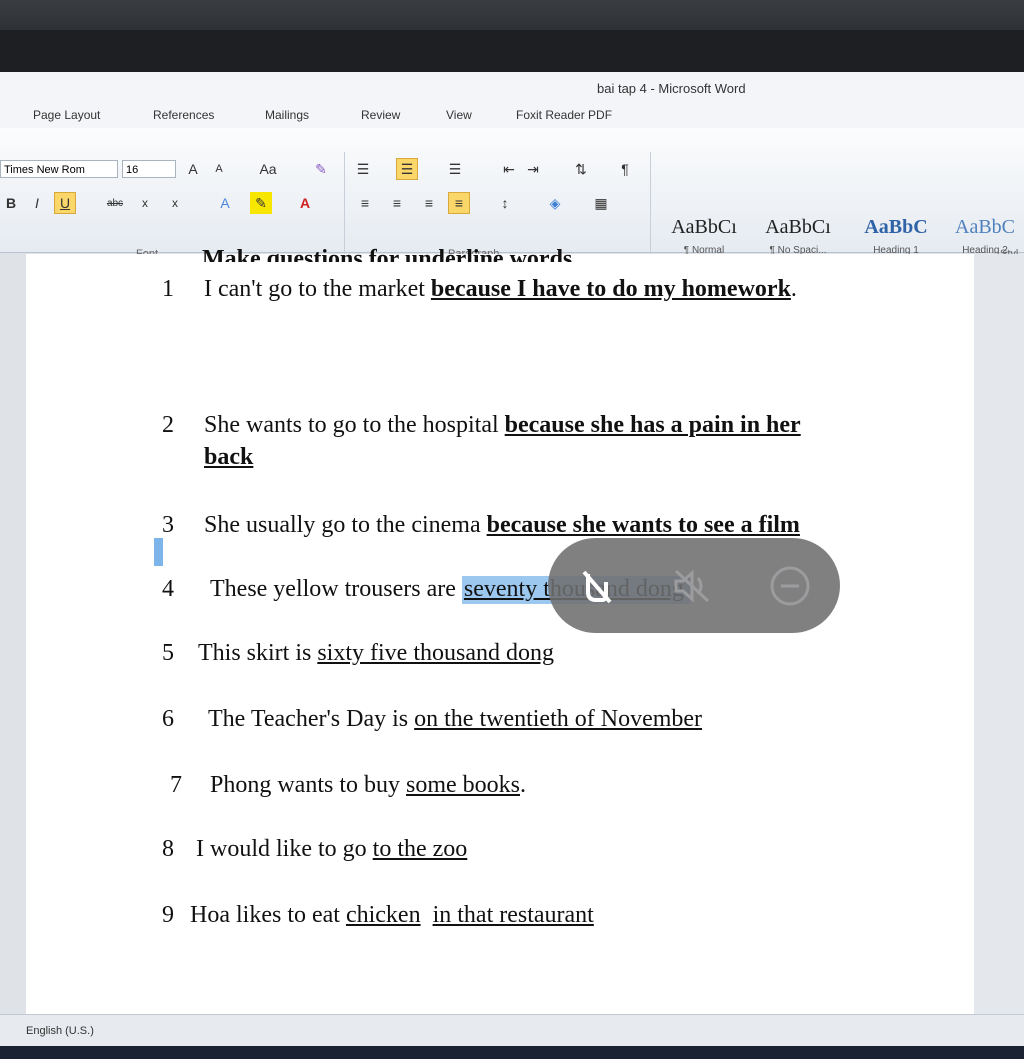 This screenshot has height=1059, width=1024. I want to click on strikethrough-label: abc, so click(115, 203).